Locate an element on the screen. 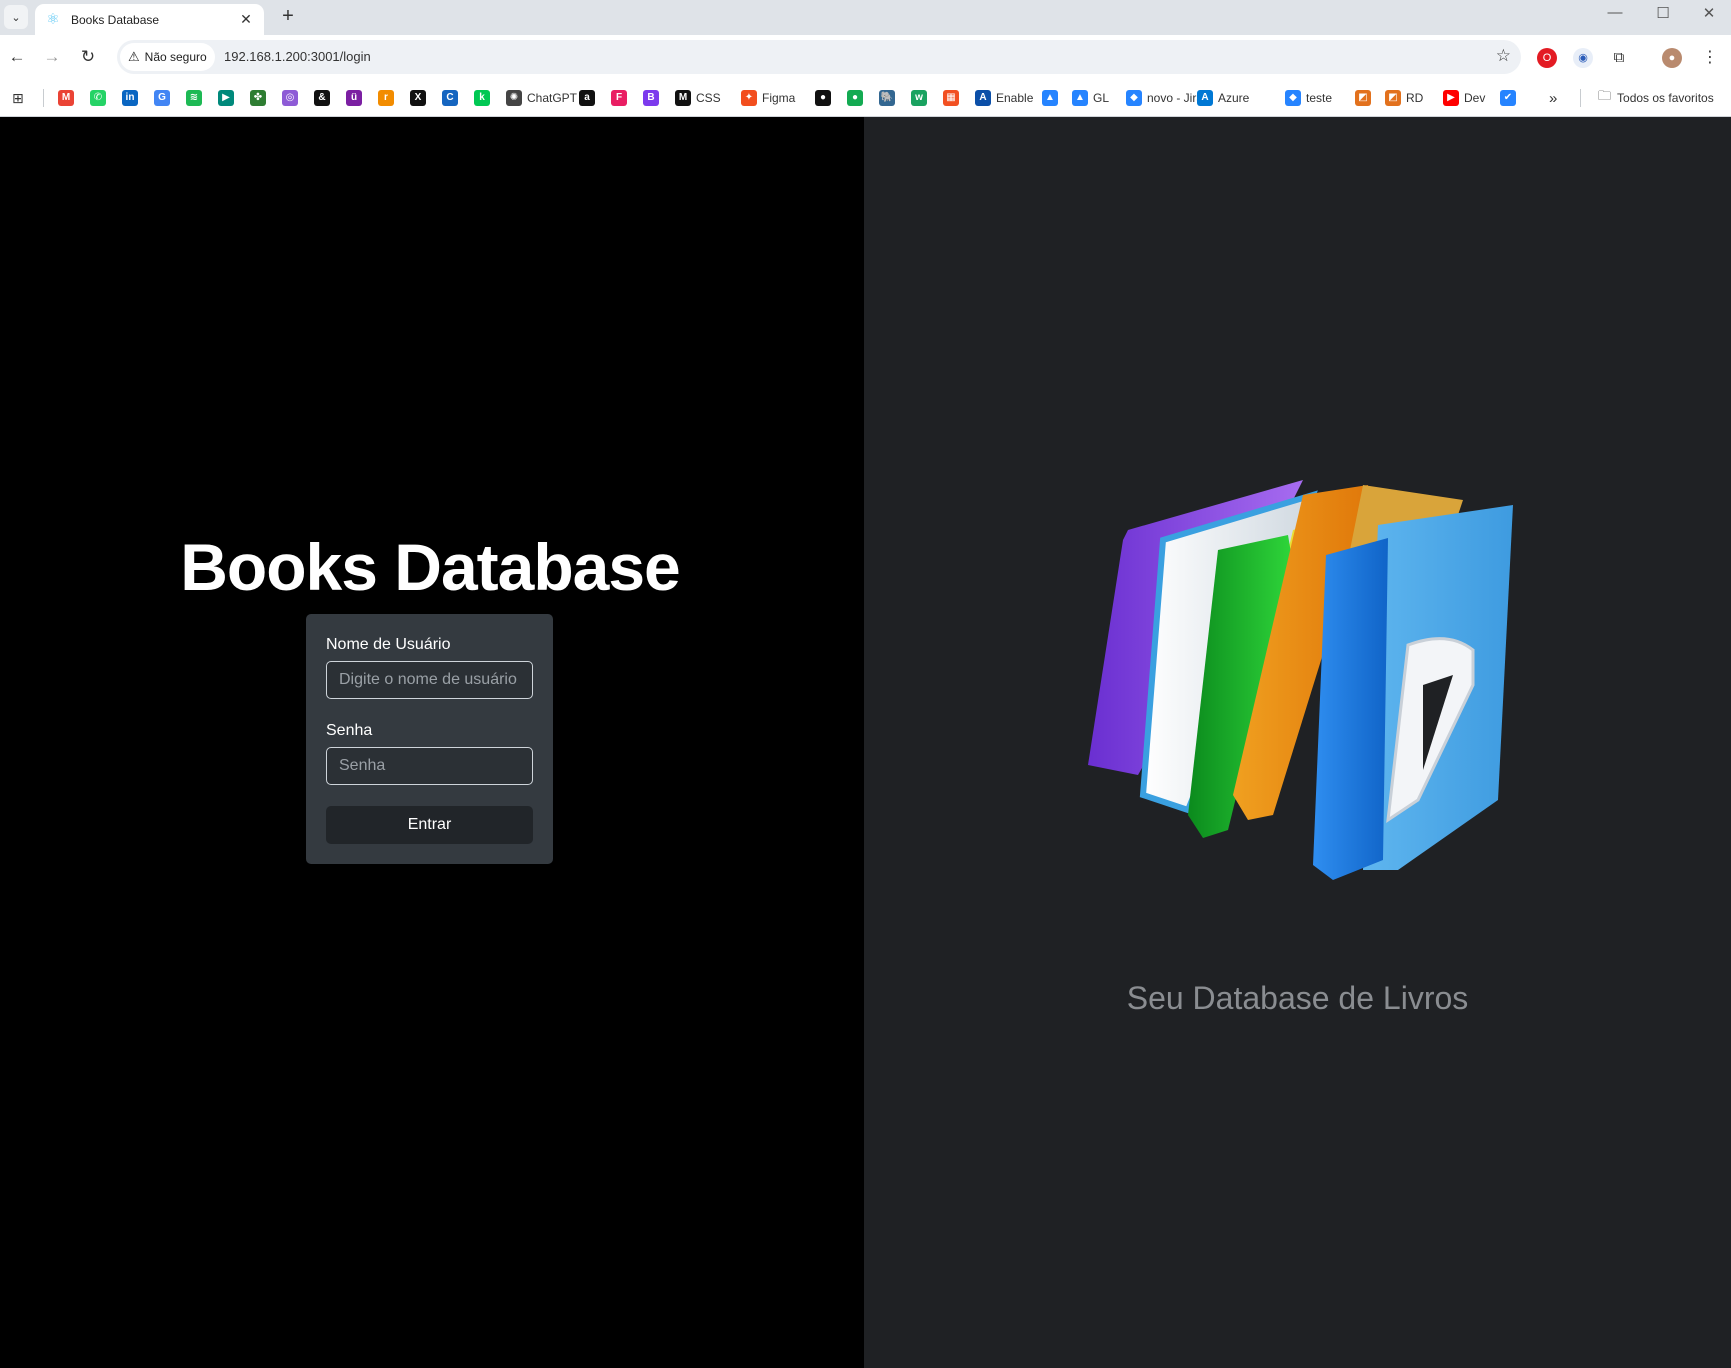 Image resolution: width=1731 pixels, height=1368 pixels. close-tab-icon: ✕ is located at coordinates (246, 19).